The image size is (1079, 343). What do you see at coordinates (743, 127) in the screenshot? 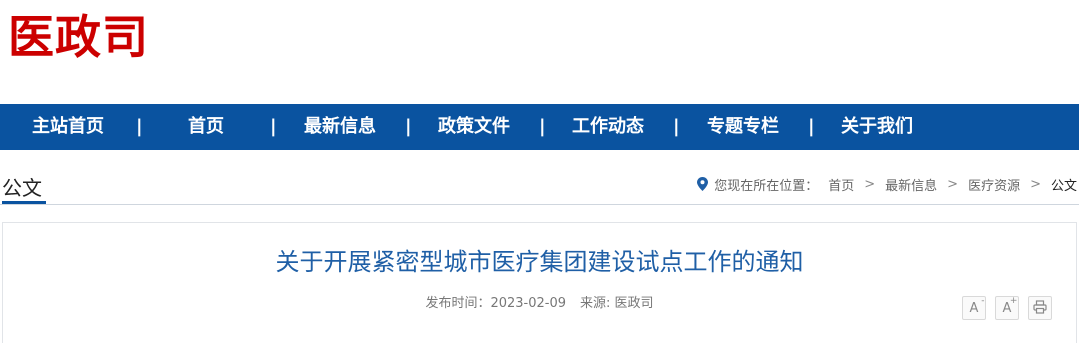
I see `nav-item-special-topics: 专题专栏` at bounding box center [743, 127].